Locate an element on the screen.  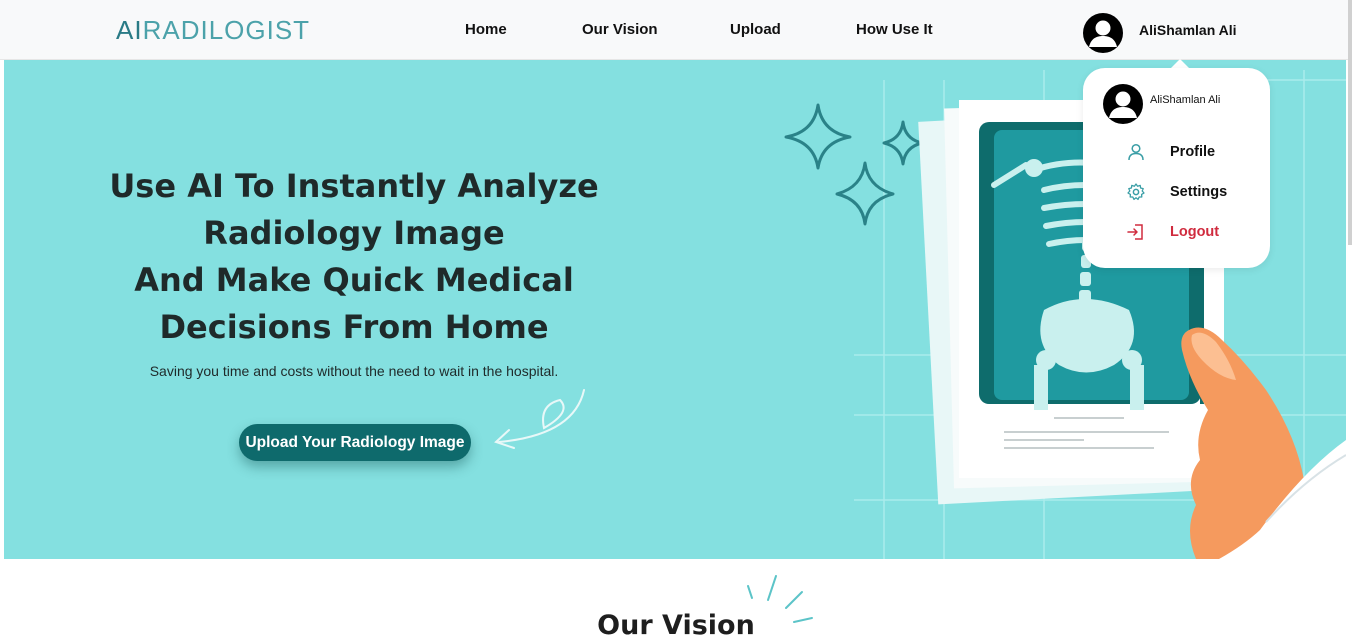
logo: AIRADILOGIST is located at coordinates (213, 30).